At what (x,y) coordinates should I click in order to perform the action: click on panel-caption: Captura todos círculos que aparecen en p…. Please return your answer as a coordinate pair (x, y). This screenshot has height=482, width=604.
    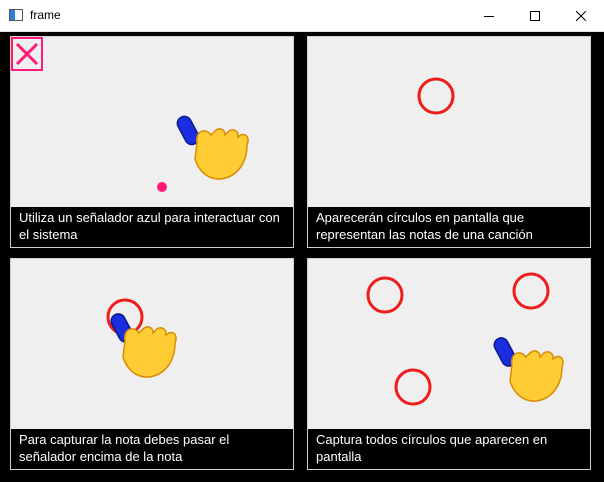
    Looking at the image, I should click on (432, 448).